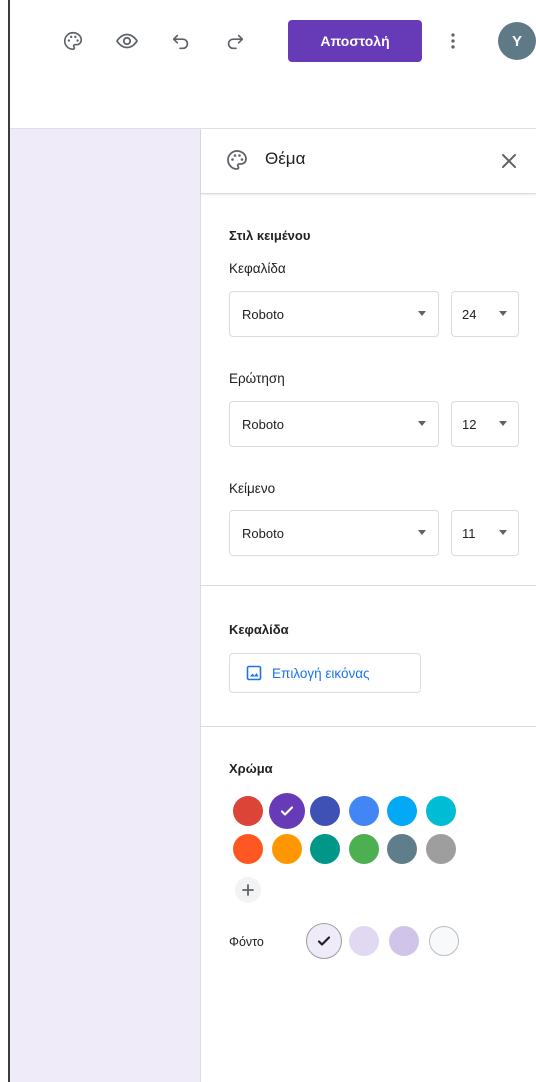 This screenshot has width=536, height=1082. I want to click on header-font-label: Κεφαλίδα, so click(257, 268).